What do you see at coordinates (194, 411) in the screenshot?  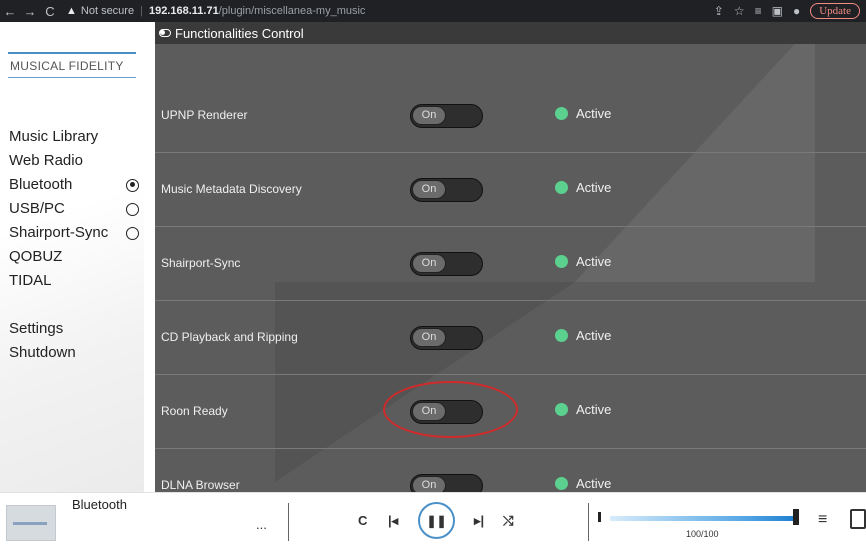 I see `functionality-label: Roon Ready` at bounding box center [194, 411].